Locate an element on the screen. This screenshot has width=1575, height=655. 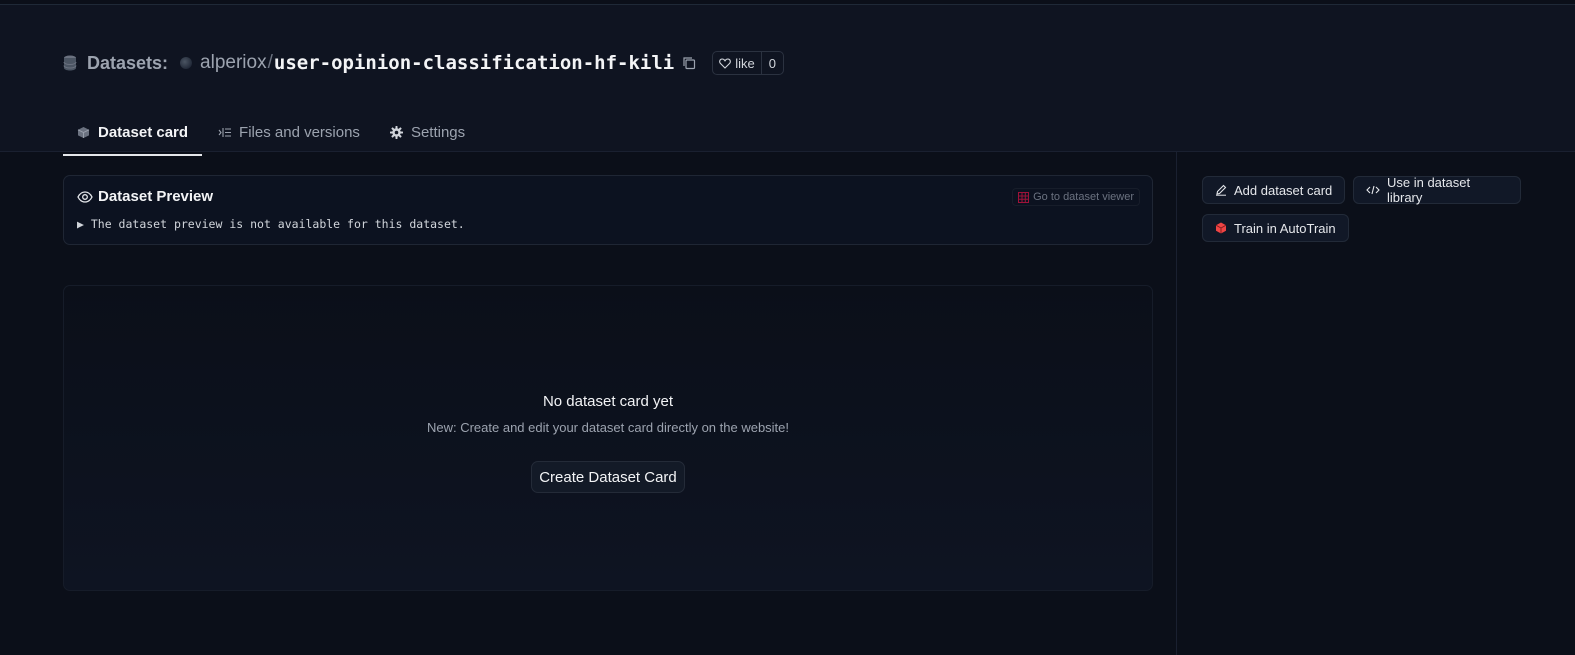
create-dataset-card-button: Create Dataset Card is located at coordinates (608, 477).